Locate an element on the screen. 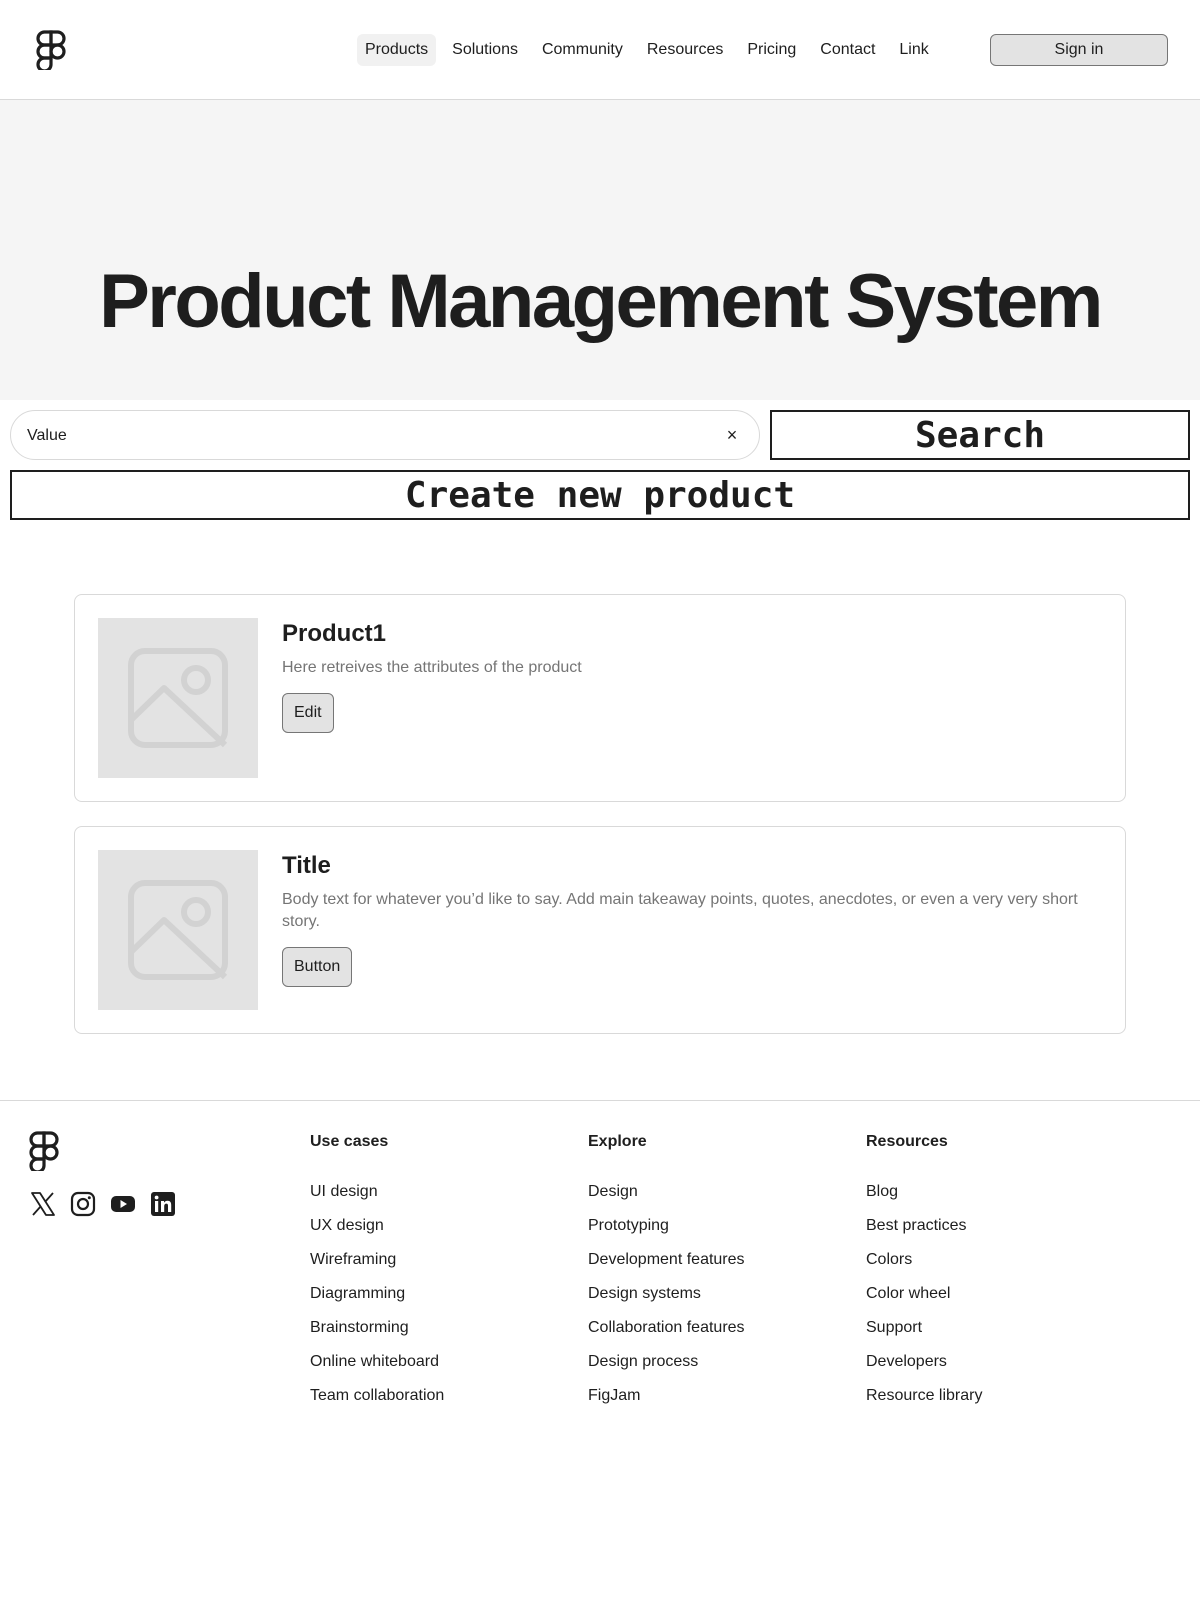  nav-pricing: Pricing is located at coordinates (771, 50).